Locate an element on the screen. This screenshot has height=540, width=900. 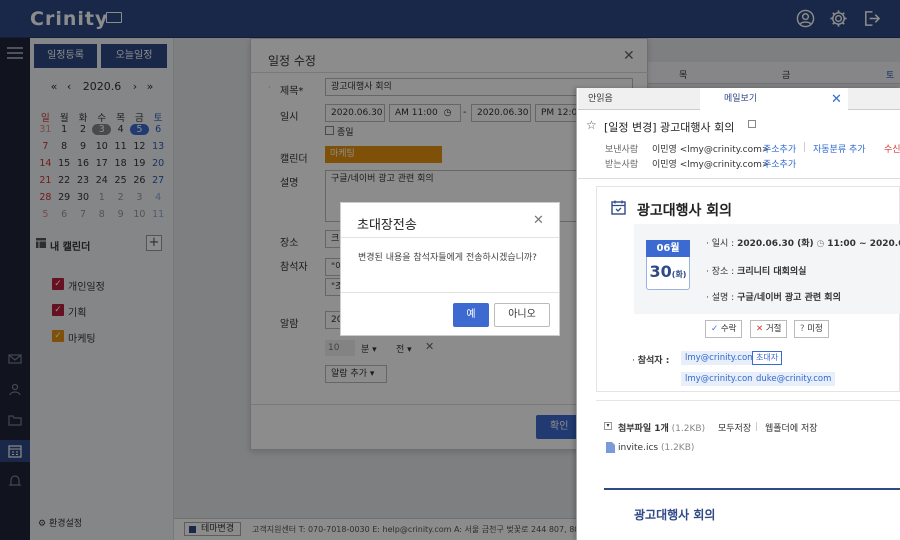
sender-label: 보낸사람 is located at coordinates (622, 150).